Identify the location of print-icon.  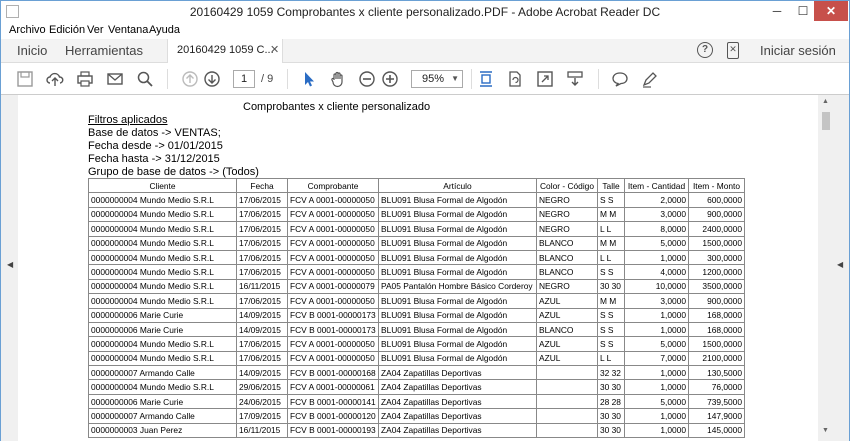
(85, 79).